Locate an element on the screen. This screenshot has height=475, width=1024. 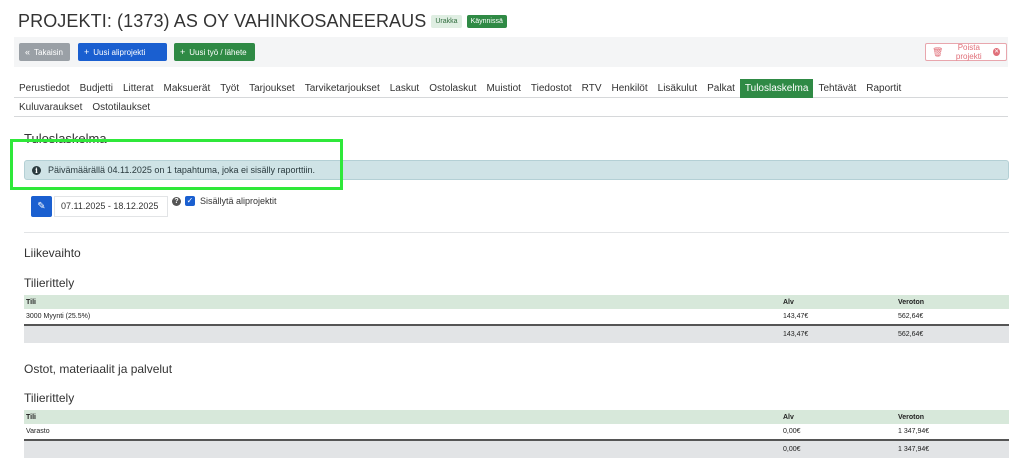
new-work-button: + Uusi työ / lähete is located at coordinates (214, 52).